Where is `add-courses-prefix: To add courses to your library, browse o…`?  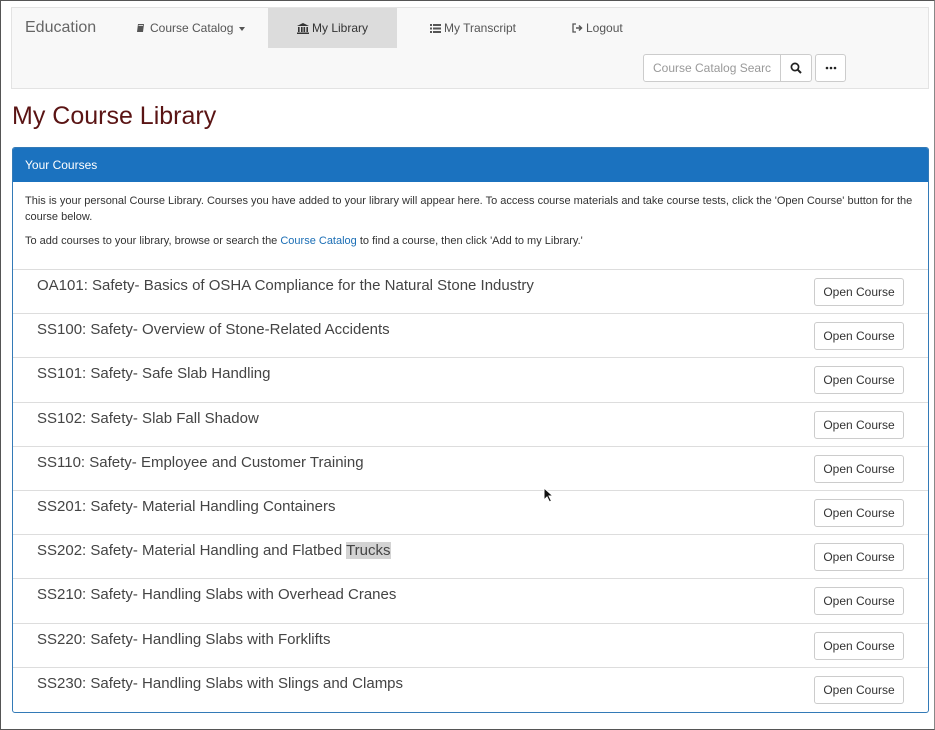
add-courses-prefix: To add courses to your library, browse o… is located at coordinates (153, 241).